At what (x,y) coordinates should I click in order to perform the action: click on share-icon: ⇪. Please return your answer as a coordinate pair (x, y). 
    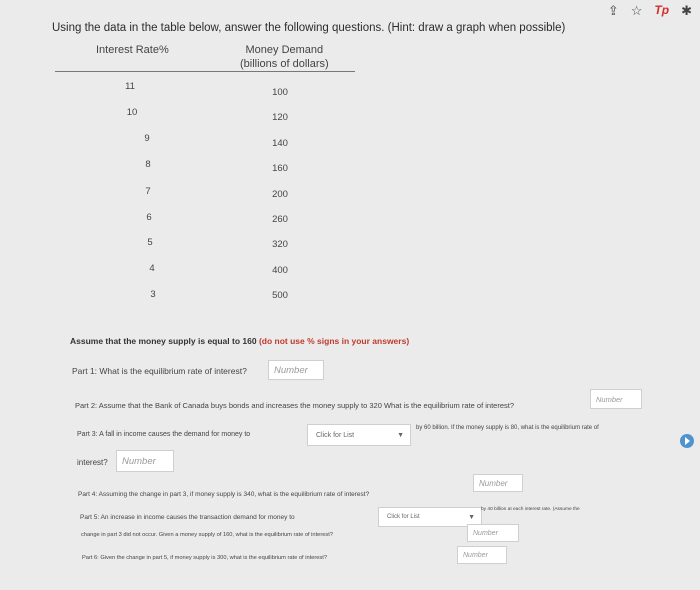
    Looking at the image, I should click on (613, 11).